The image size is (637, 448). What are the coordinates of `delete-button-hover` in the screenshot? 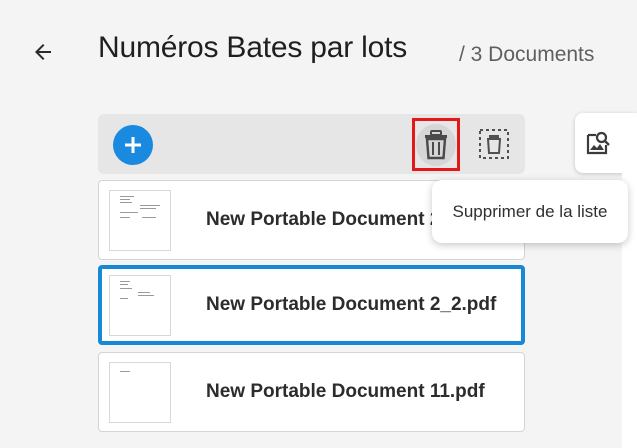 It's located at (436, 144).